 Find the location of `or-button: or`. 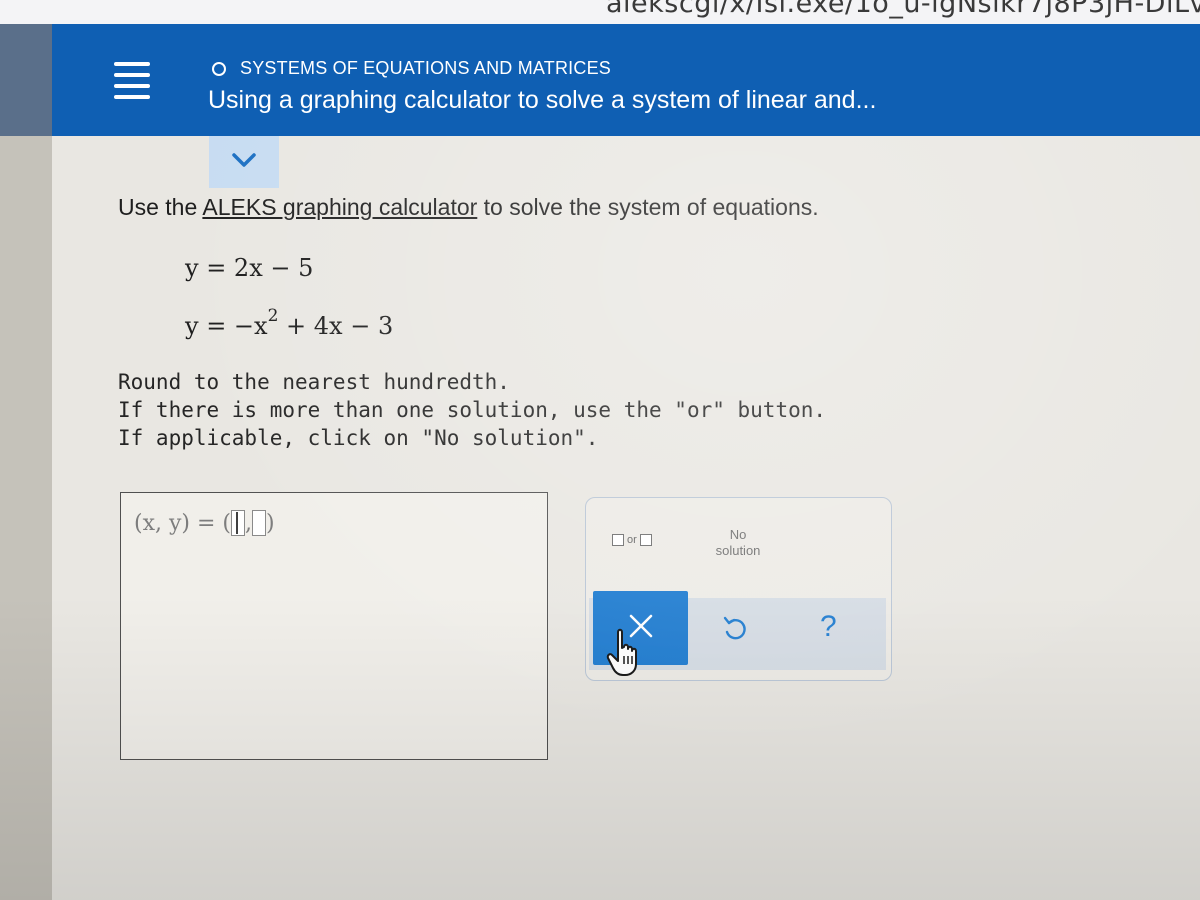

or-button: or is located at coordinates (632, 540).